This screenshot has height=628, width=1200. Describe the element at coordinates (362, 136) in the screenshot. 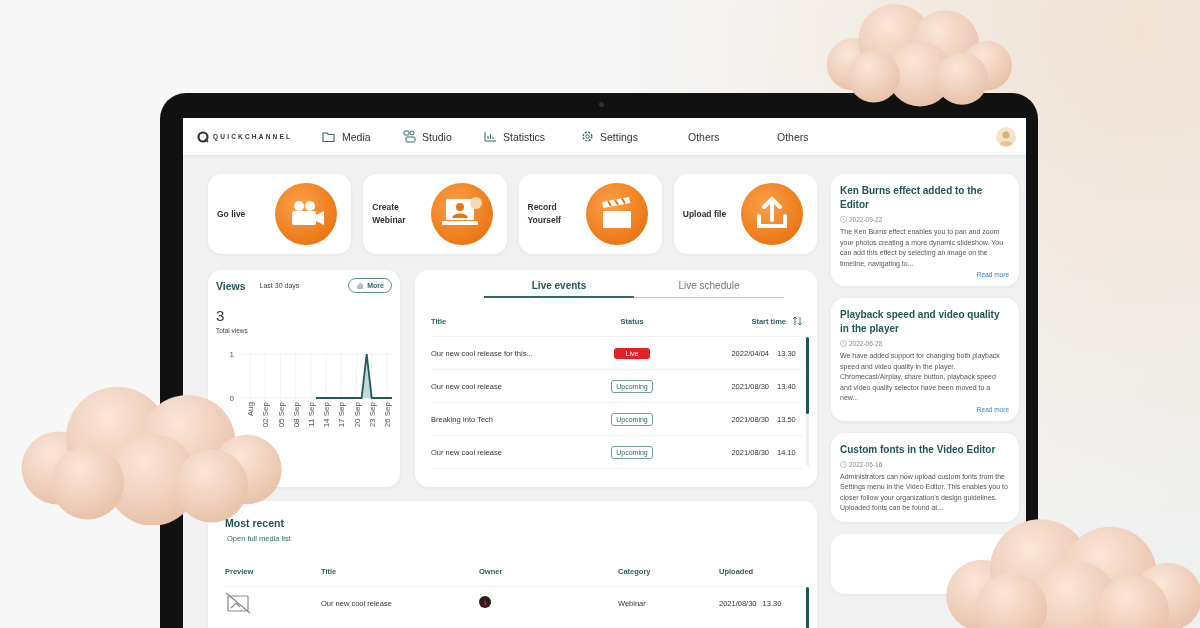

I see `nav-link: Media` at that location.